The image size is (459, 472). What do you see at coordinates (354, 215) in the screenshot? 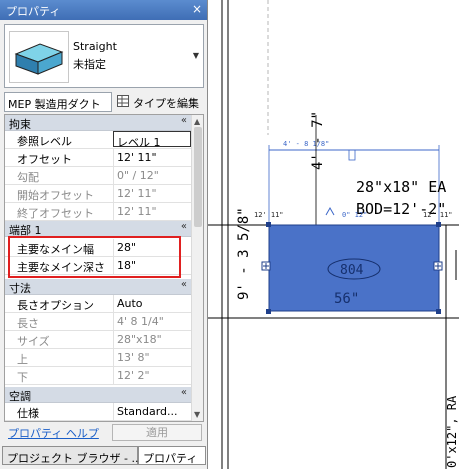
I see `elev-mid-text: 0" 12"` at bounding box center [354, 215].